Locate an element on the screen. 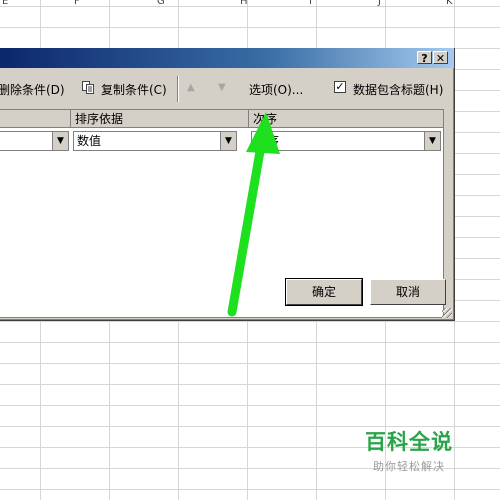 The image size is (500, 500). sort-toolbar: 删除条件(D) 复制条件(C) ▲ ▼ 选项(O)... ✓ 数据包含标题(H) is located at coordinates (227, 88).